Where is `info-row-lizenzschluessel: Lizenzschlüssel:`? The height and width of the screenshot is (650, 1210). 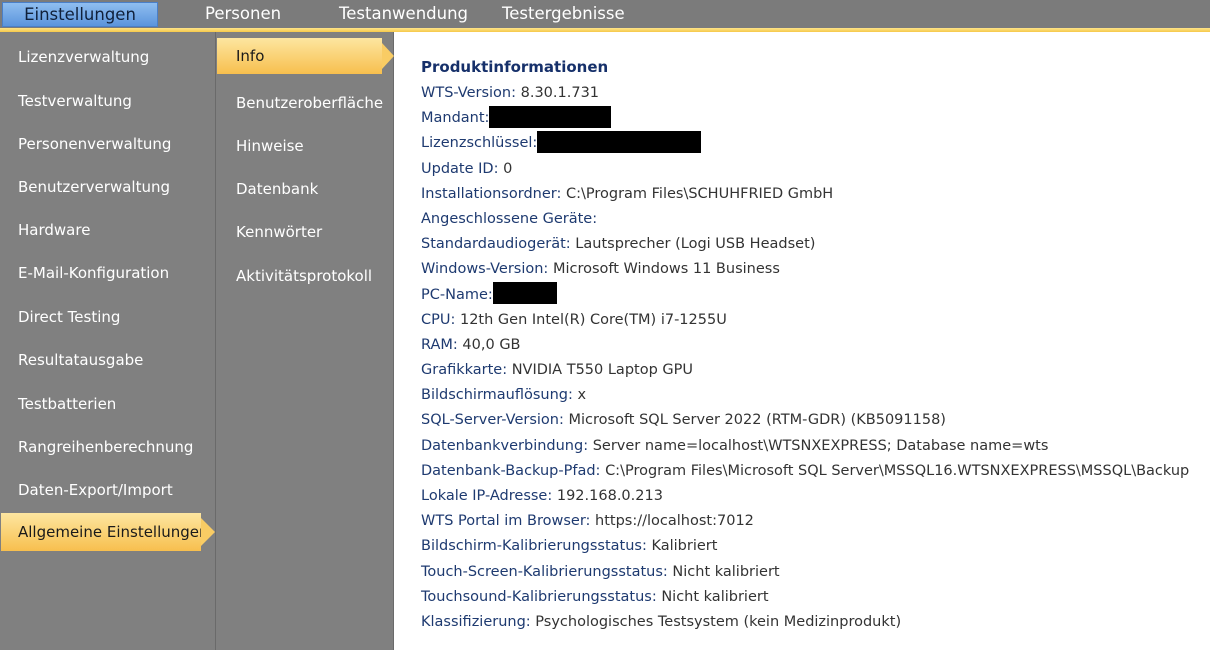 info-row-lizenzschluessel: Lizenzschlüssel: is located at coordinates (813, 143).